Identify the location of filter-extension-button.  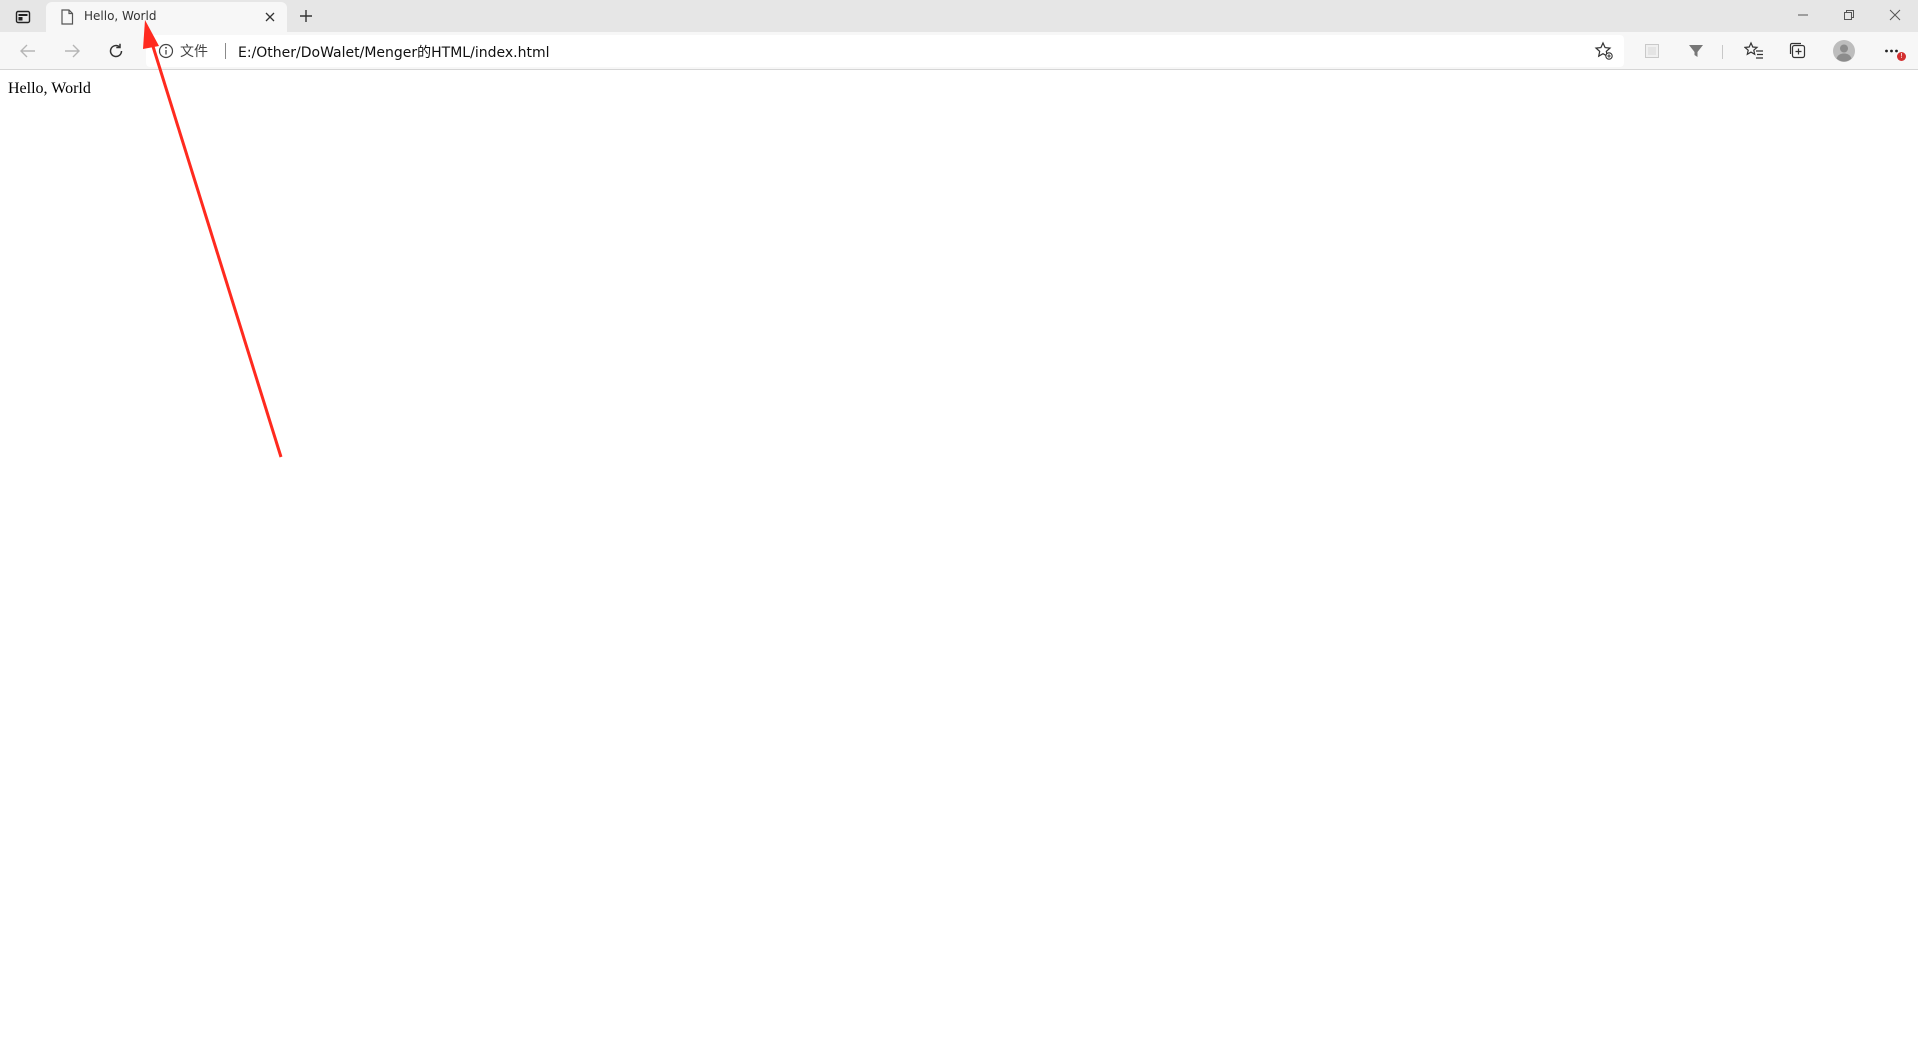
(1696, 51).